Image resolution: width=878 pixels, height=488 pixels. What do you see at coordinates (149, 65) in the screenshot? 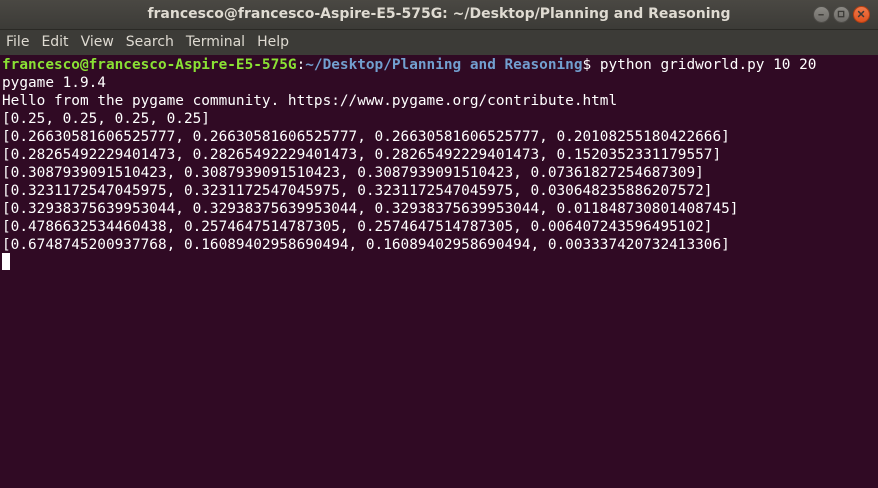
I see `prompt-user-host: francesco@francesco-Aspire-E5-575G` at bounding box center [149, 65].